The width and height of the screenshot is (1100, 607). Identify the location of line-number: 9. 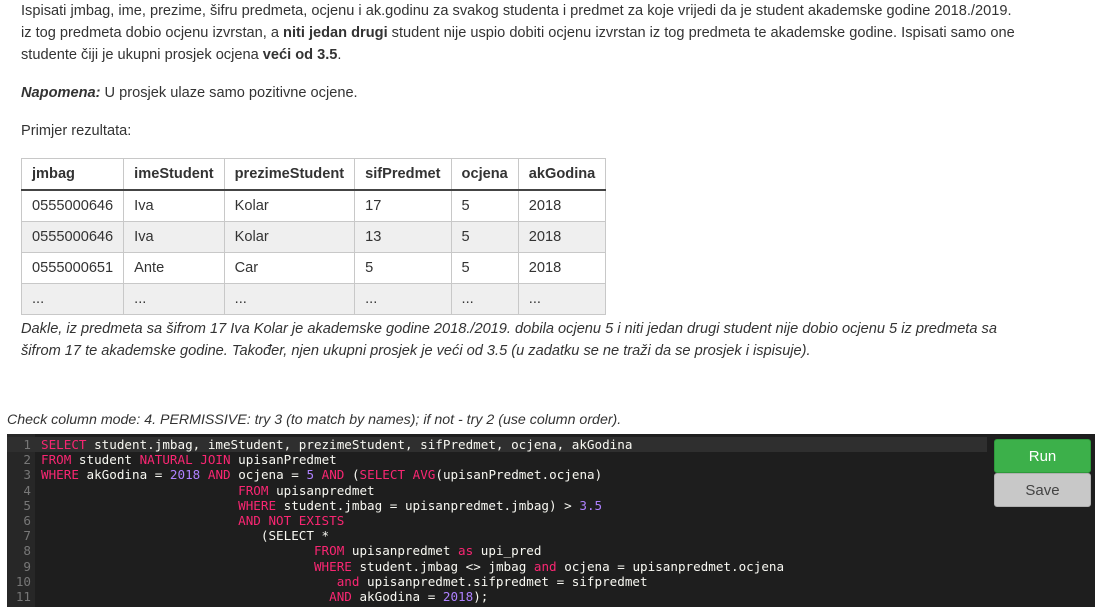
(27, 566).